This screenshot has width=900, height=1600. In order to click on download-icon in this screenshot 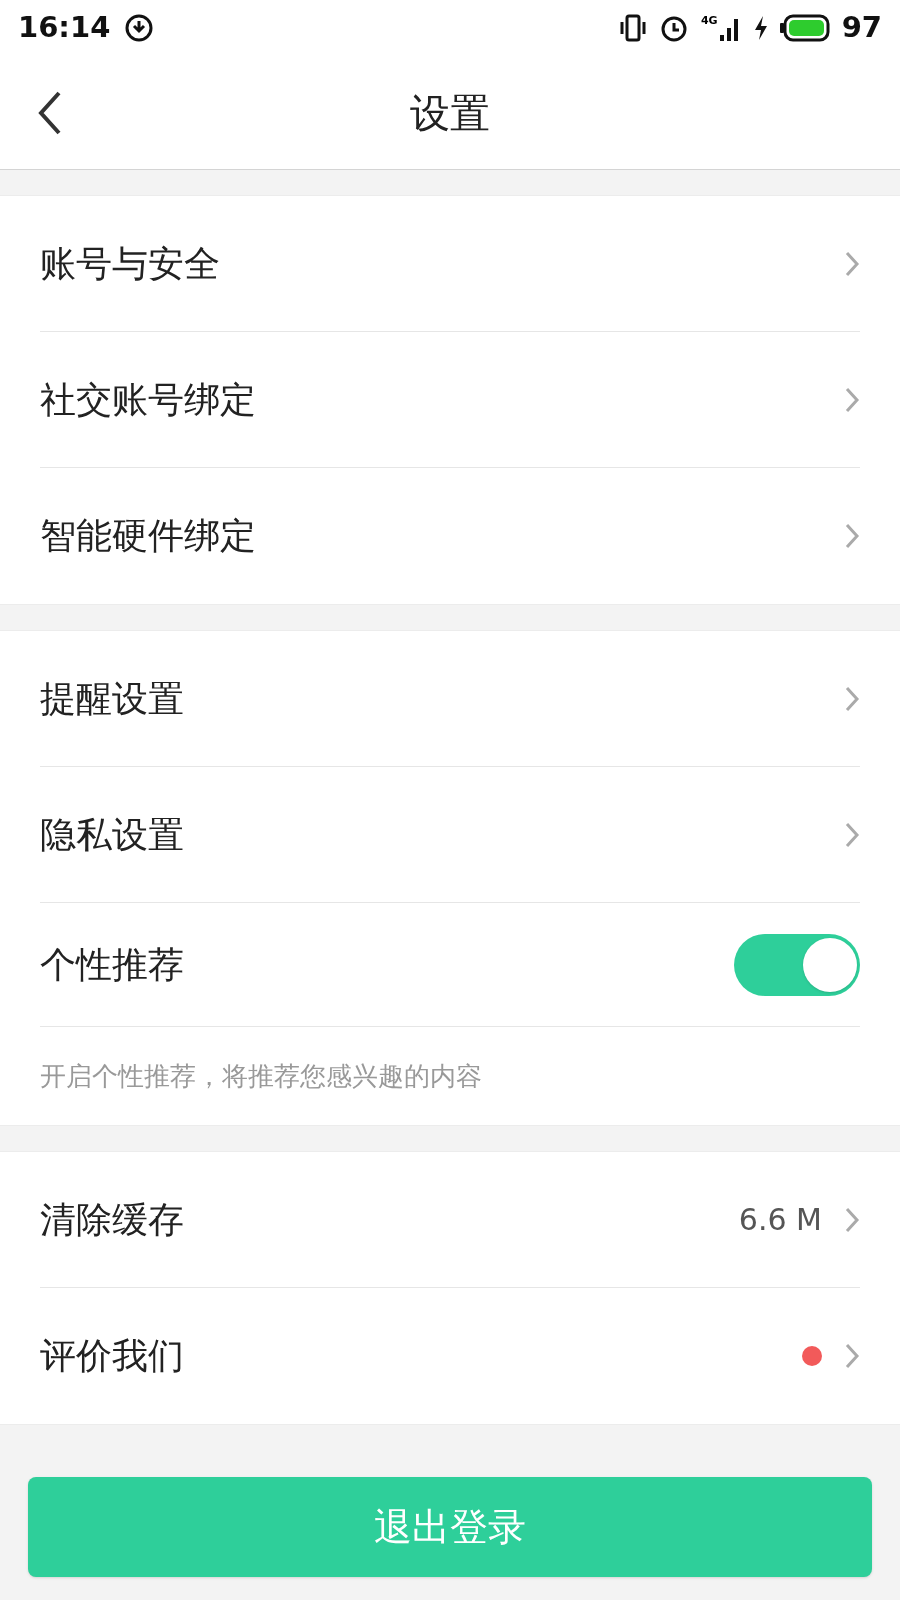, I will do `click(139, 28)`.